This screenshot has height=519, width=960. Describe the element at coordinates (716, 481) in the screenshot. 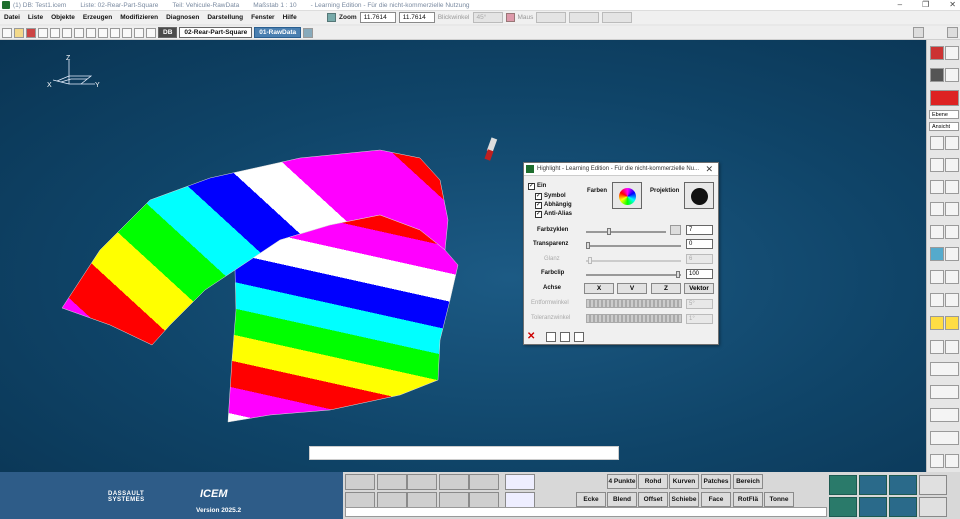

I see `button-patches: Patches` at that location.